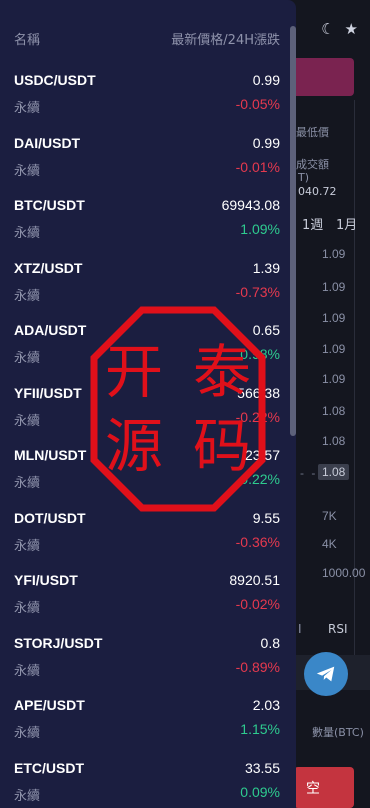  I want to click on market-row-right: 0.99 -0.05%, so click(258, 103).